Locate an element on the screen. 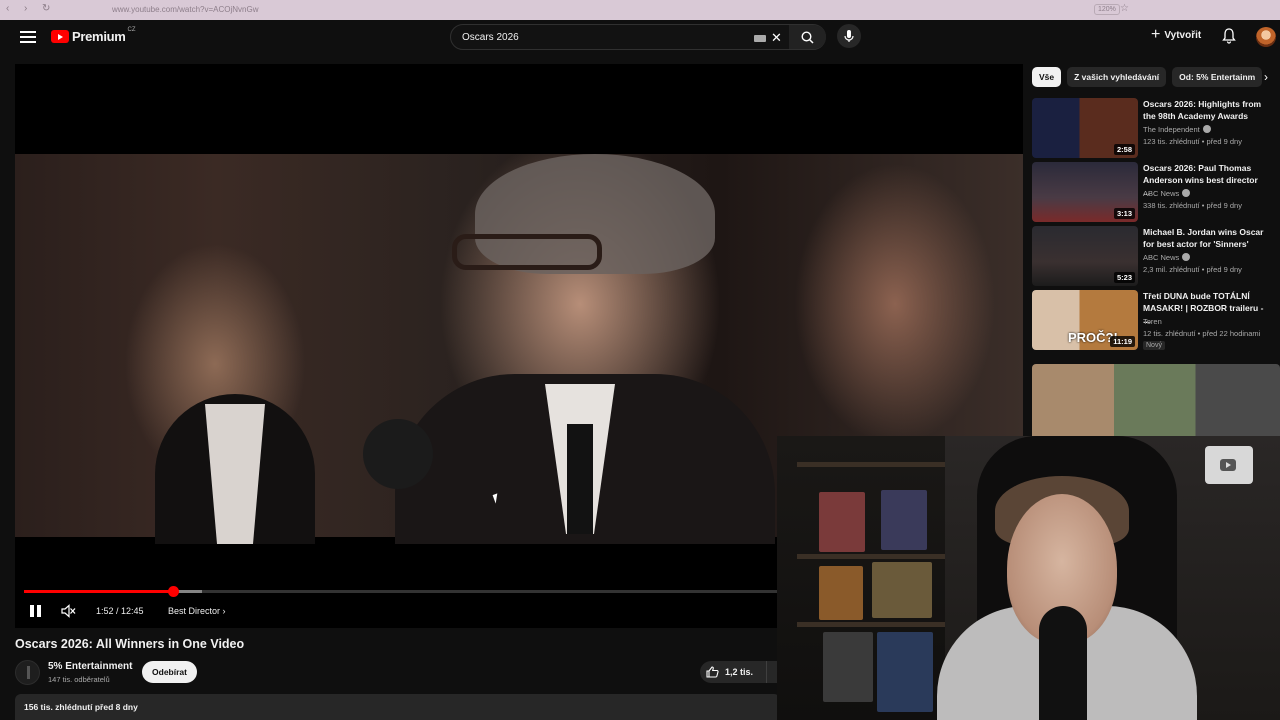  duration-badge: 11:19 is located at coordinates (1122, 341).